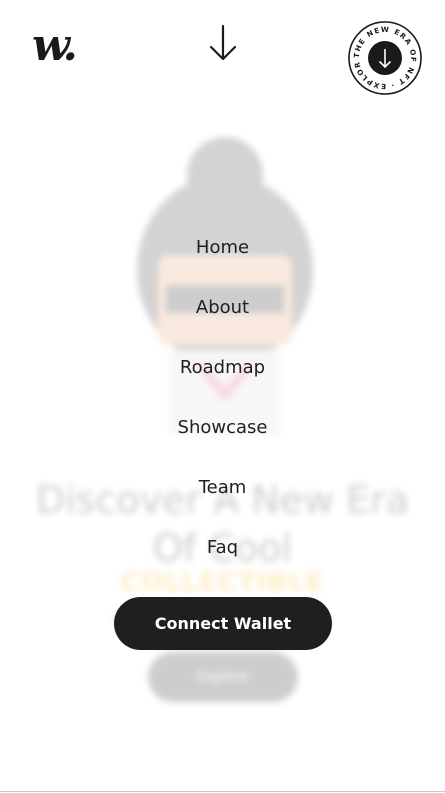 The image size is (445, 793). Describe the element at coordinates (222, 312) in the screenshot. I see `menu-item-about: About` at that location.